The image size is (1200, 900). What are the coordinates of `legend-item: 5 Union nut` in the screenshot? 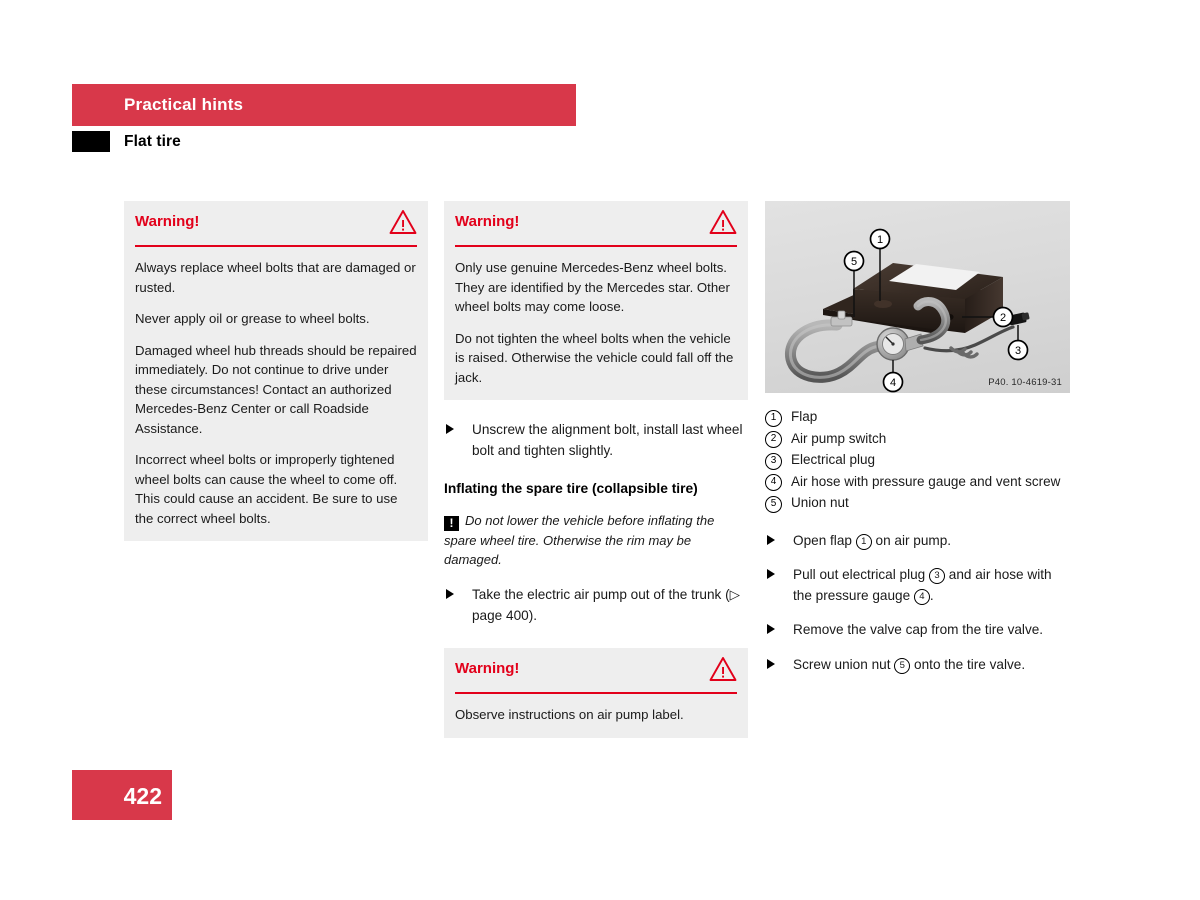 It's located at (917, 503).